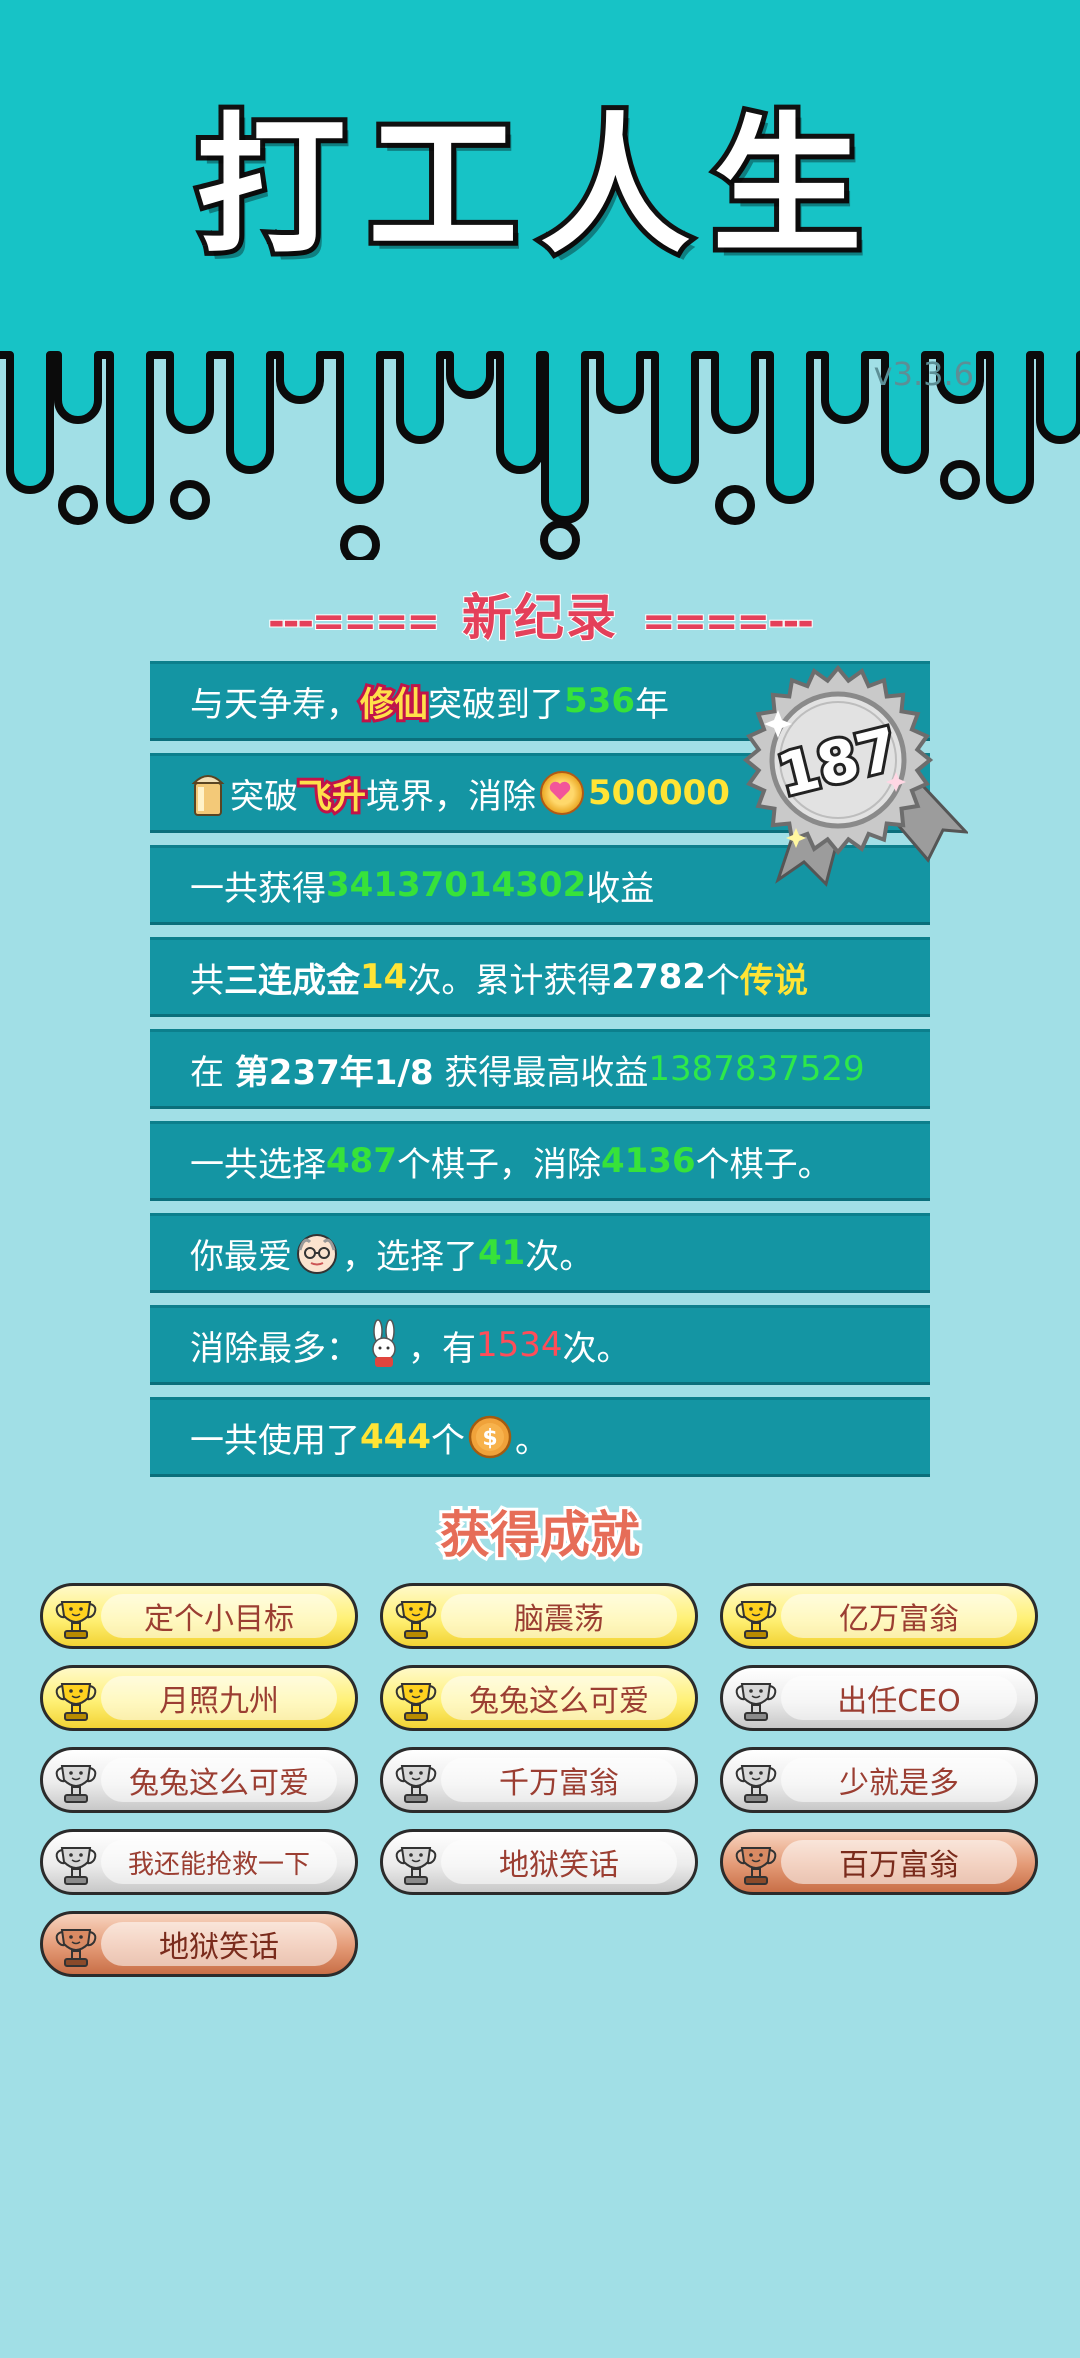  Describe the element at coordinates (317, 1253) in the screenshot. I see `old-man-face-icon` at that location.